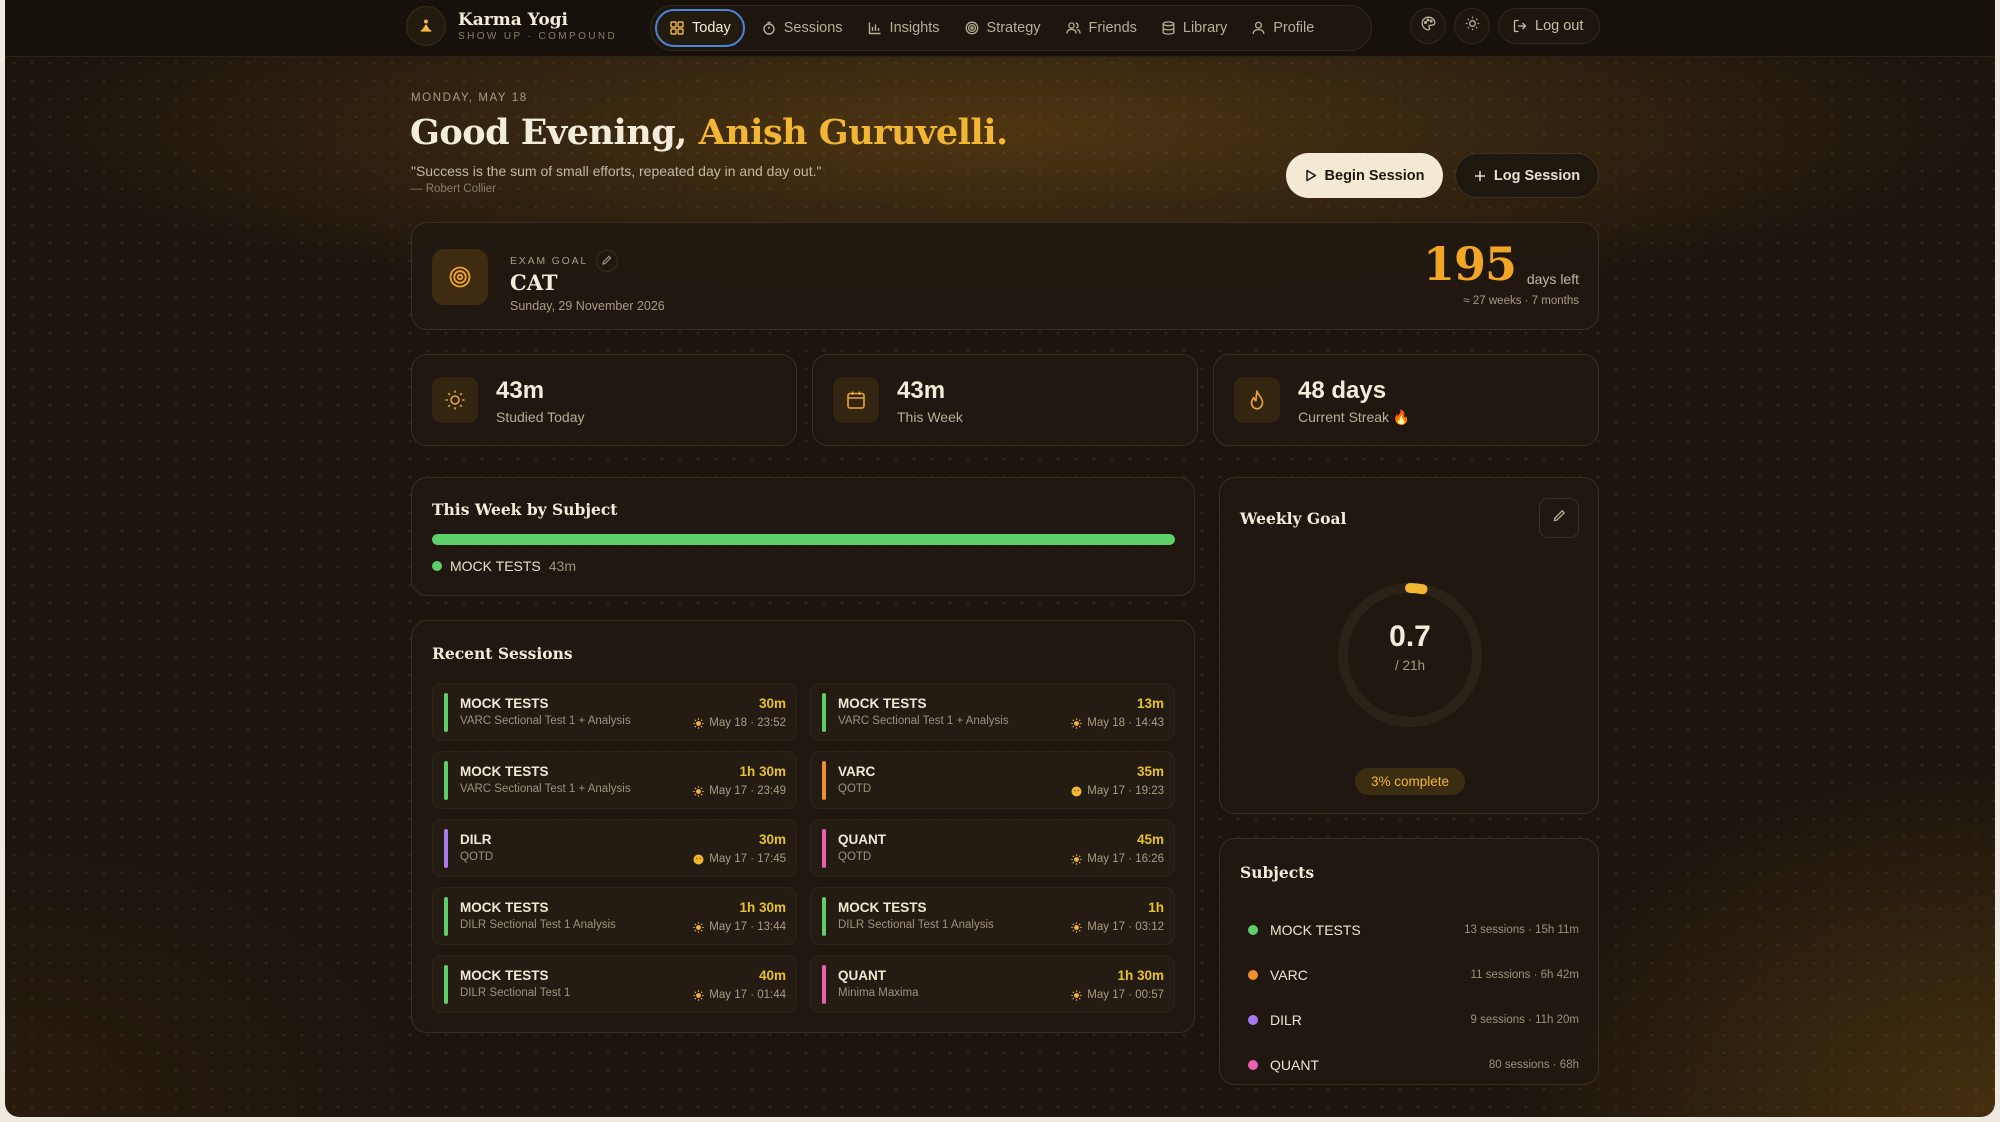 This screenshot has width=2000, height=1122. What do you see at coordinates (1257, 400) in the screenshot?
I see `flame-icon` at bounding box center [1257, 400].